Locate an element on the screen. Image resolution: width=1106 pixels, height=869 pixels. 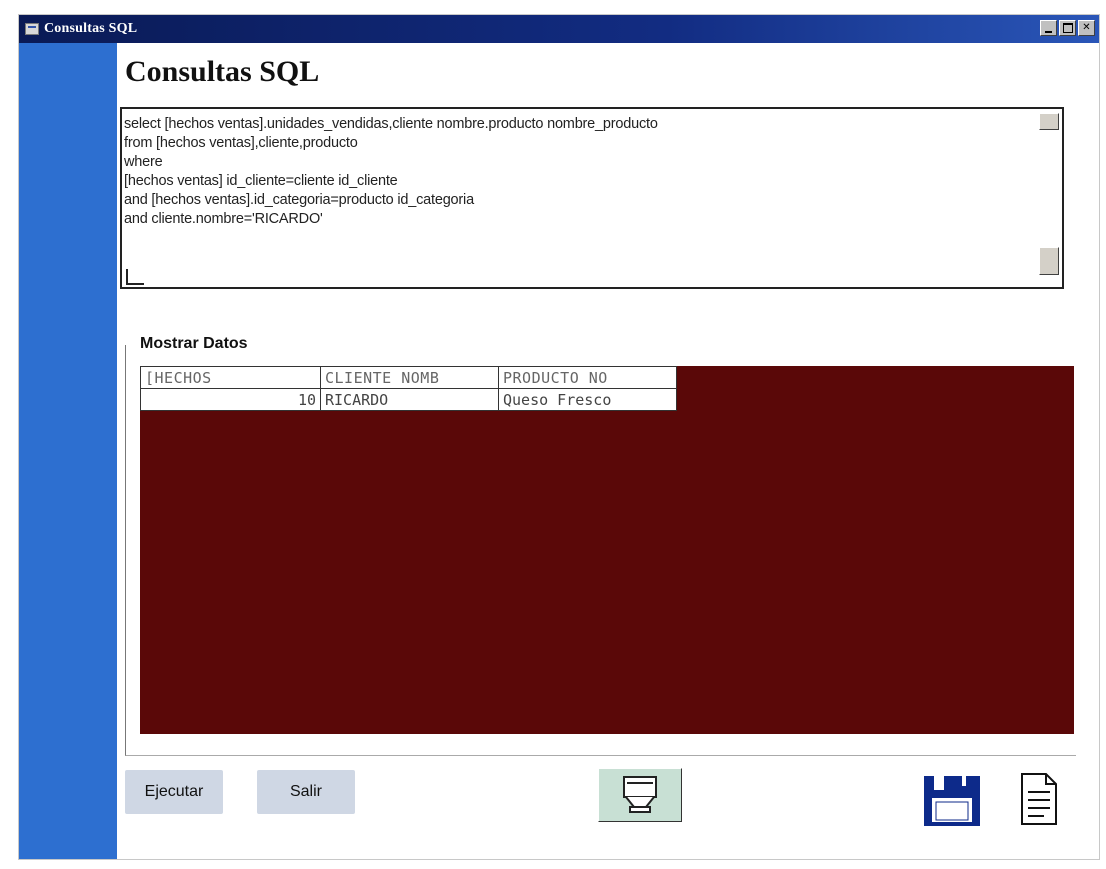
database-query-icon is located at coordinates (640, 794).